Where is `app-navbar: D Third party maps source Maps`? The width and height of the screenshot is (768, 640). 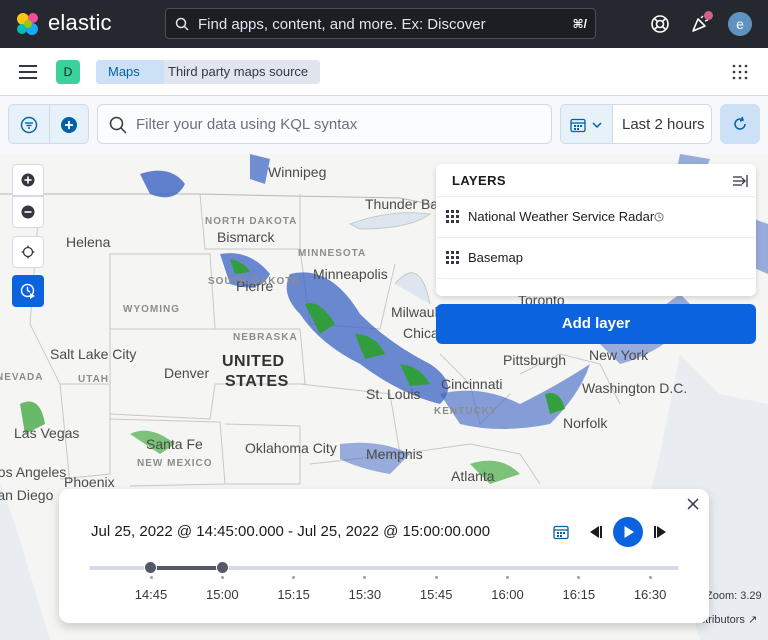 app-navbar: D Third party maps source Maps is located at coordinates (384, 72).